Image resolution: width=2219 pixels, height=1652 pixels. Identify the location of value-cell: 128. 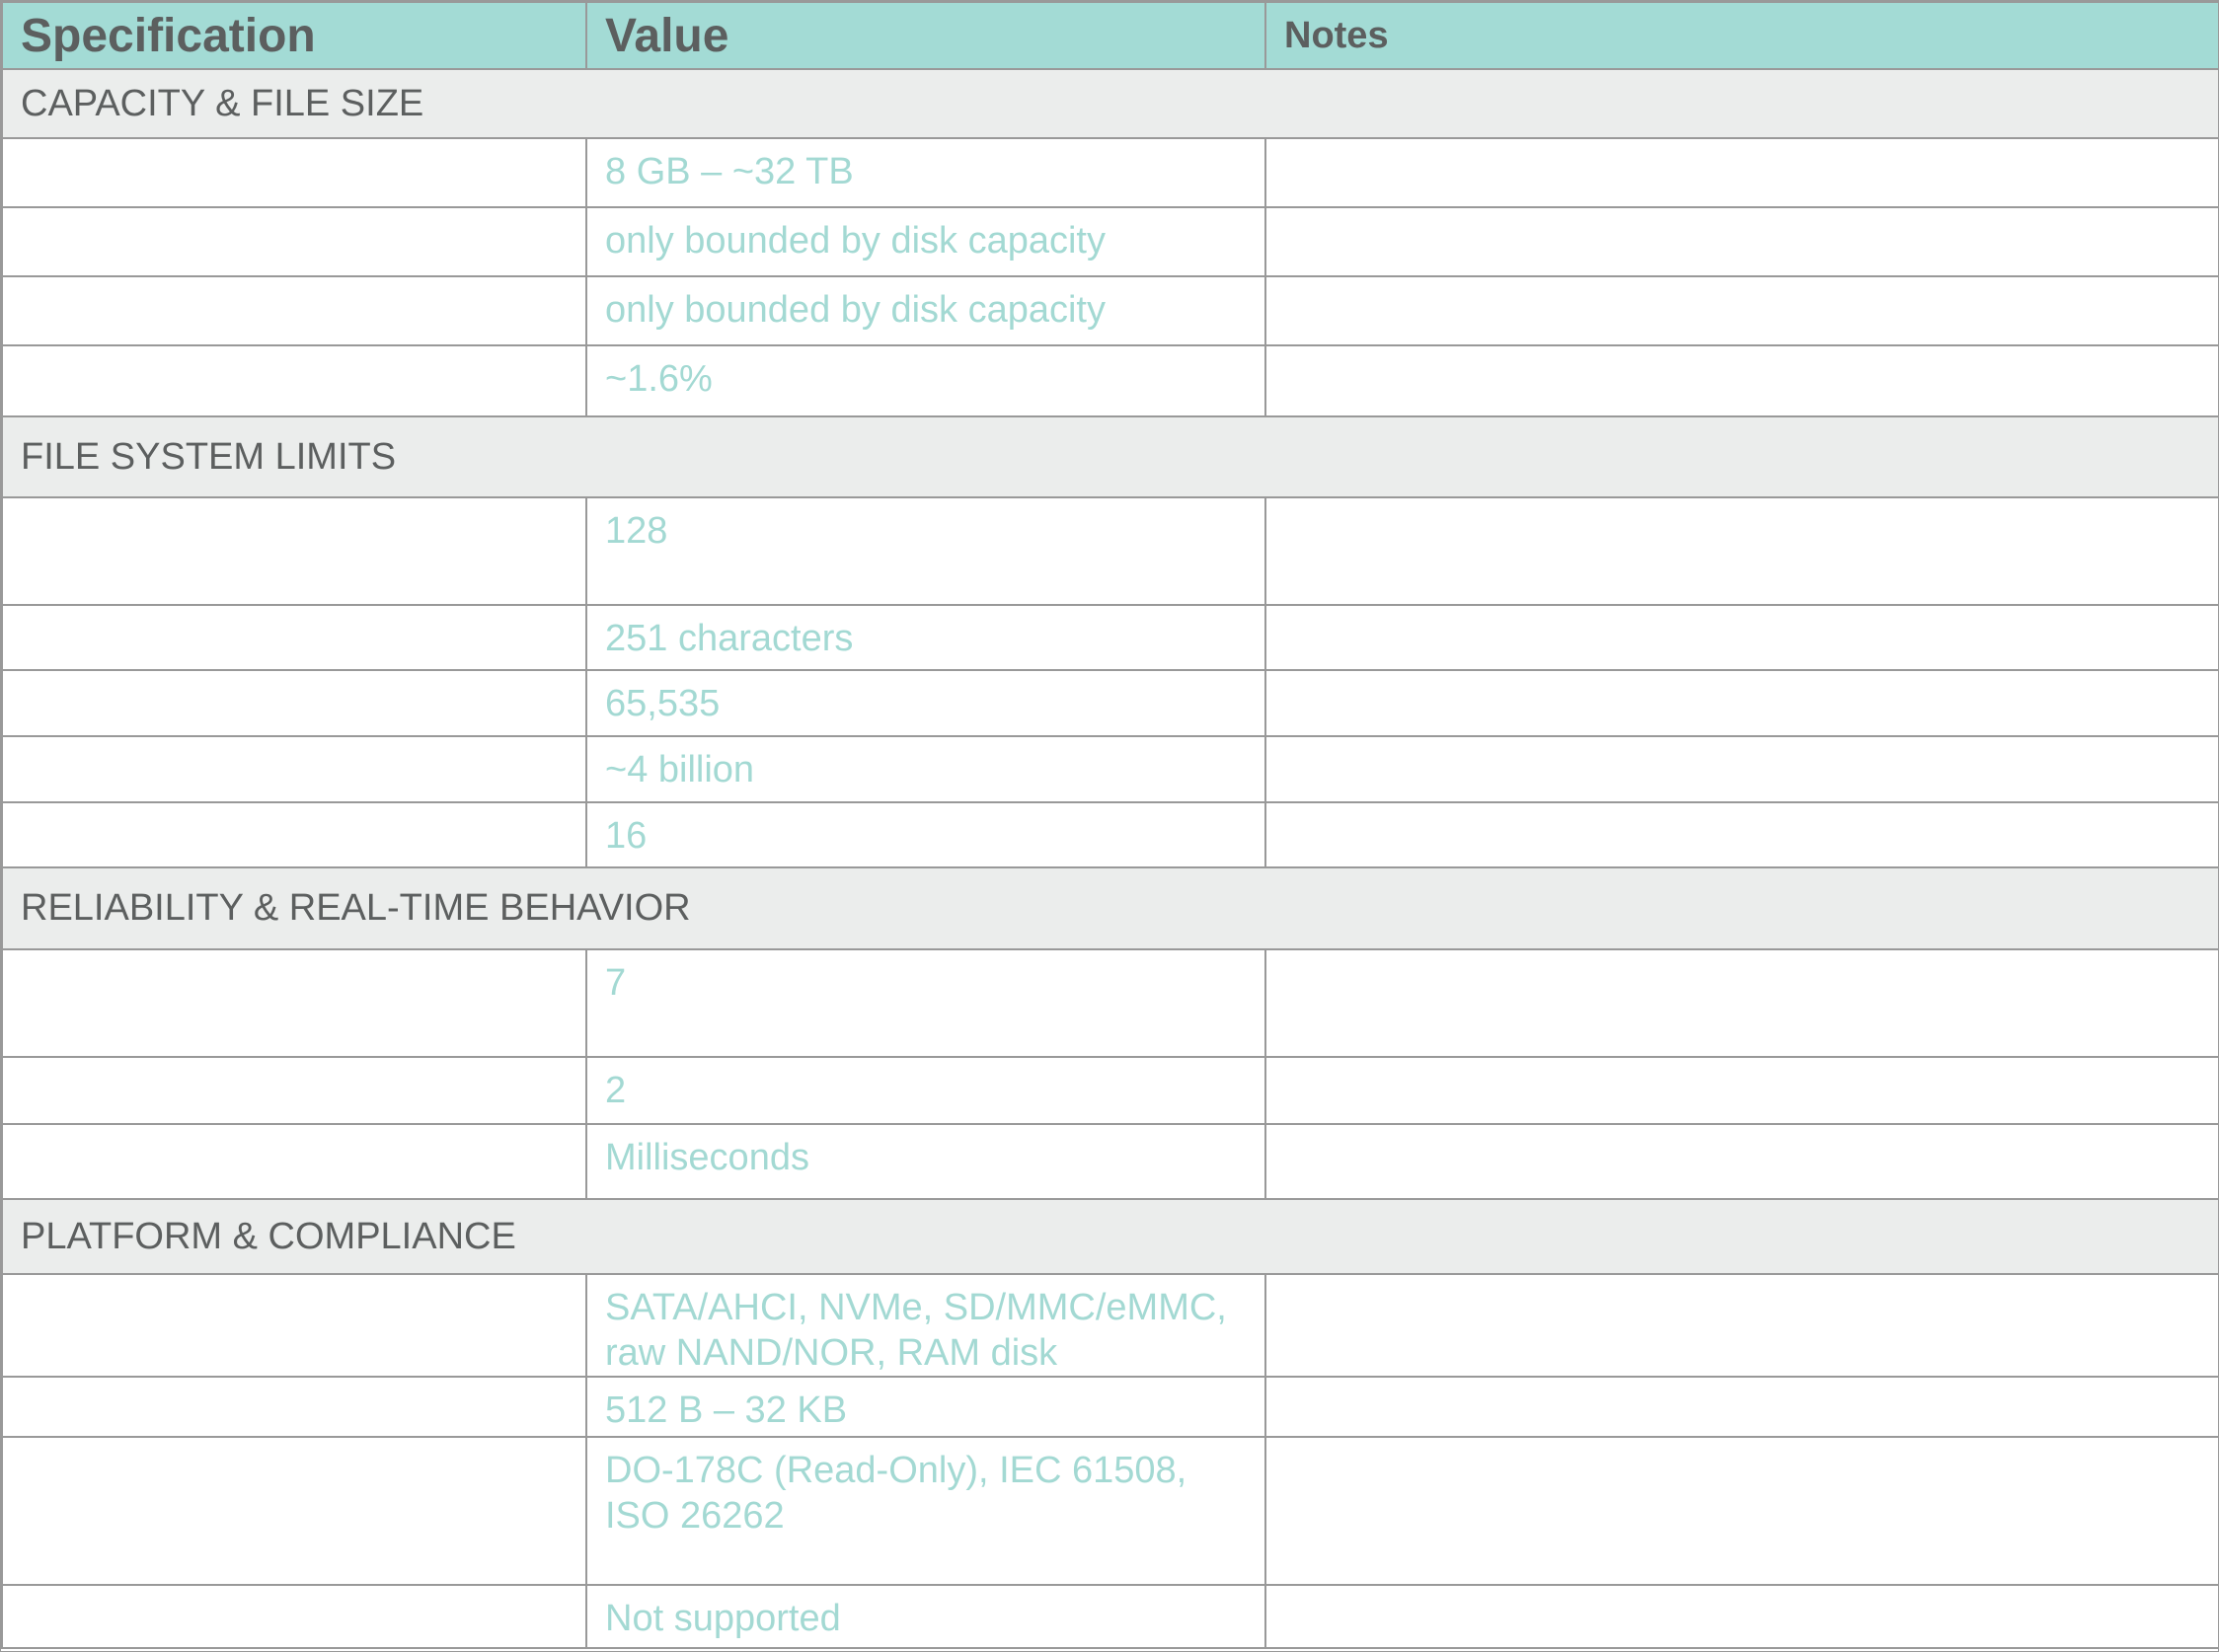
(926, 551).